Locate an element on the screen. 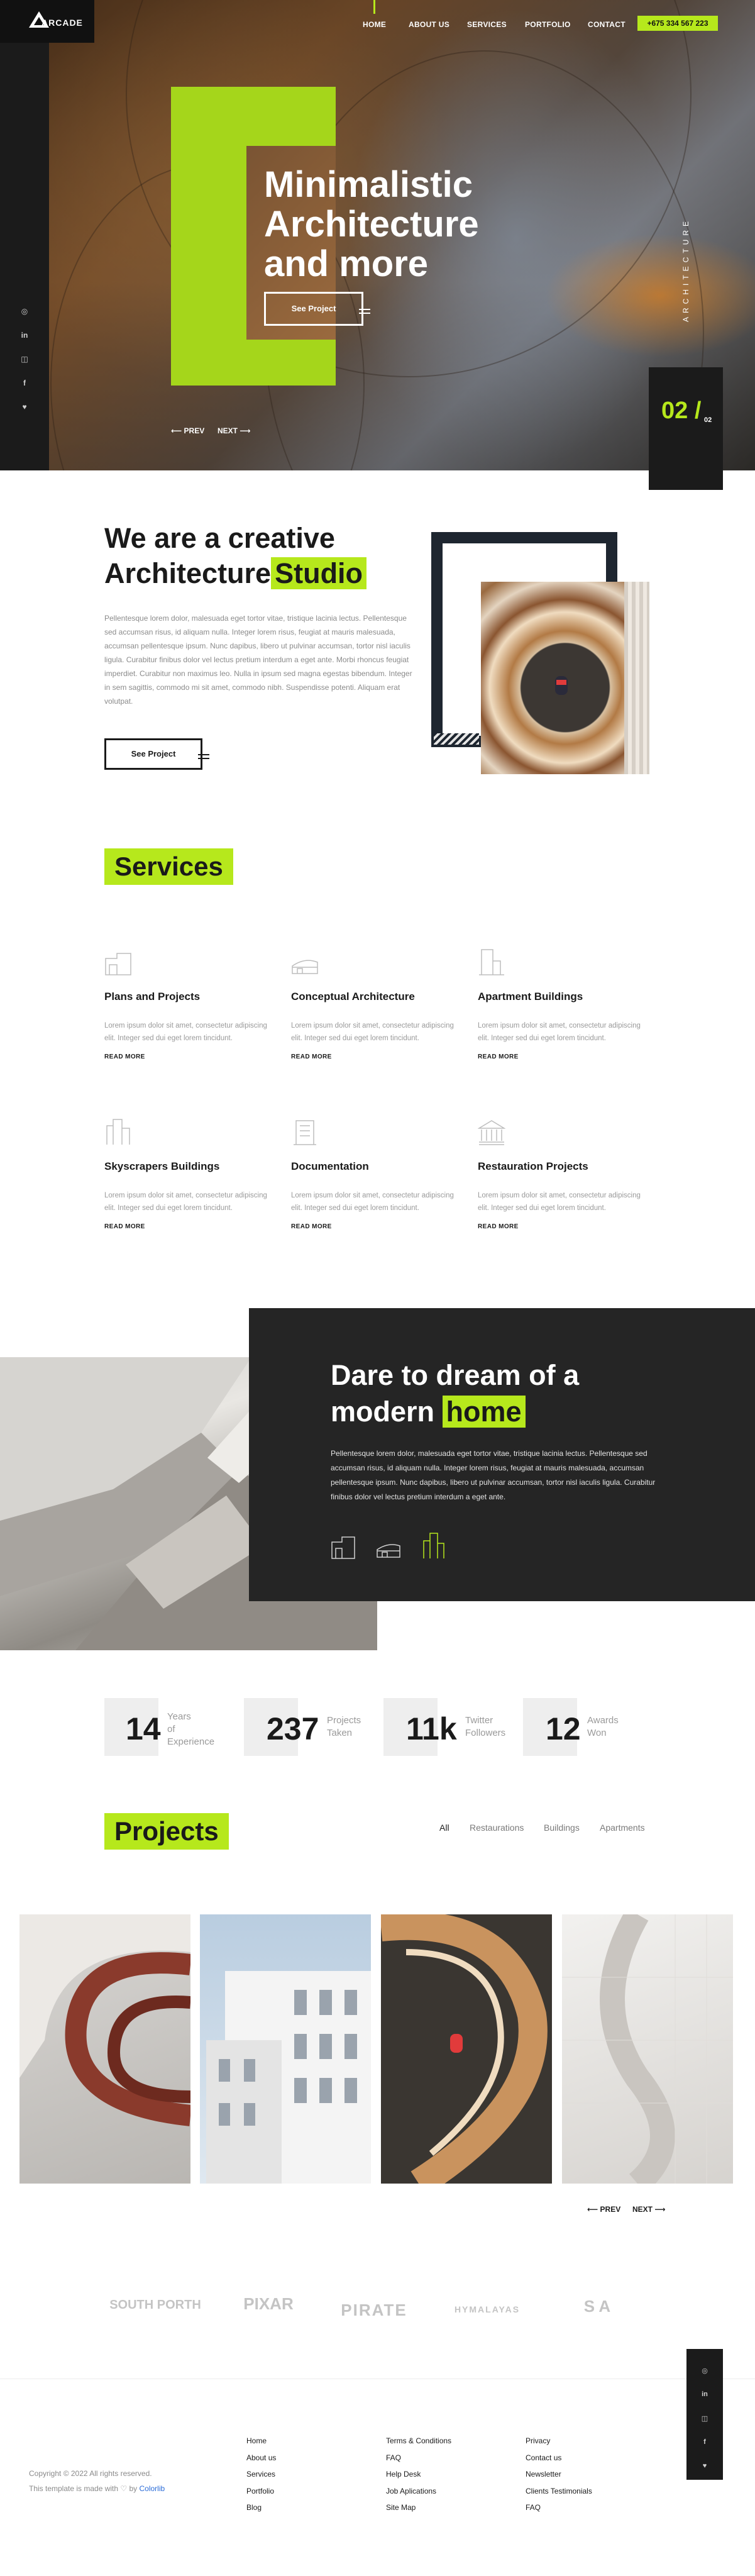 This screenshot has width=755, height=2576. stat-label: Years of Experience is located at coordinates (190, 1729).